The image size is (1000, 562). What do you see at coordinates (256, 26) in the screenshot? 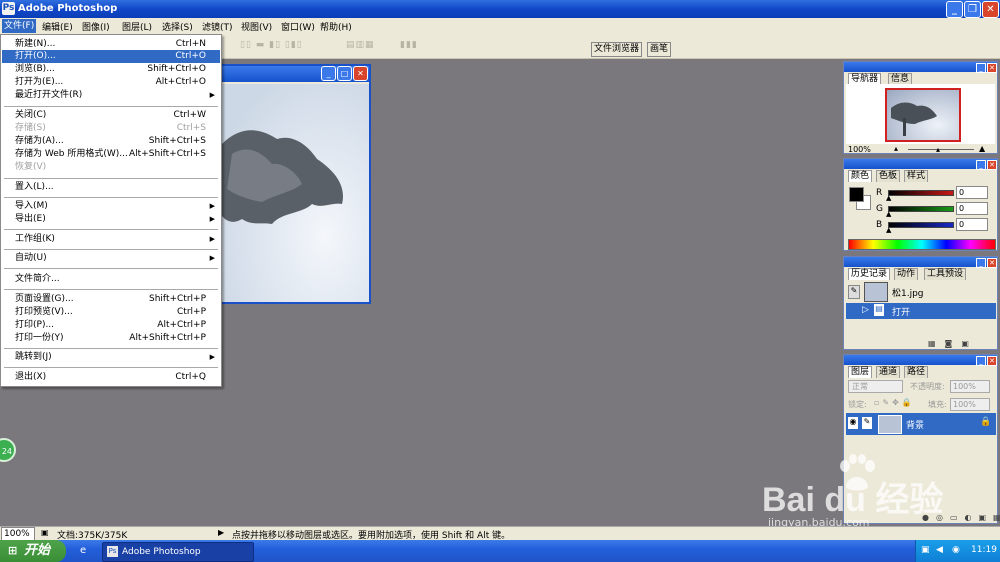
I see `menu-view: 视图(V)` at bounding box center [256, 26].